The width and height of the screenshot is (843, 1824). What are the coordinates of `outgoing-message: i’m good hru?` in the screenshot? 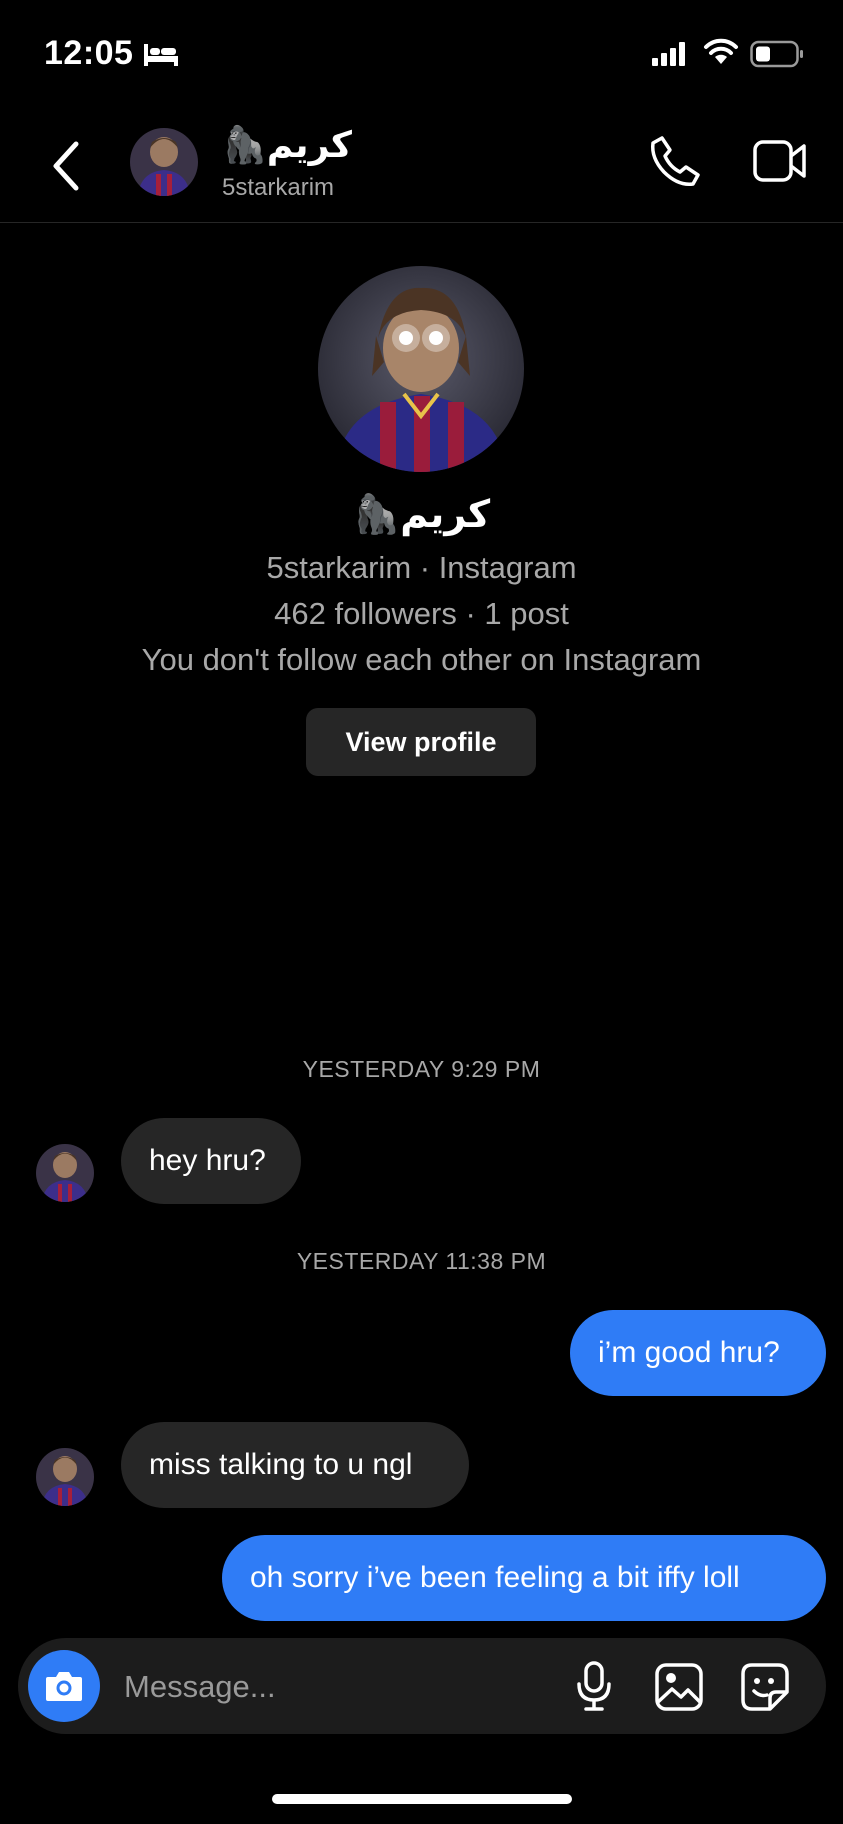 It's located at (698, 1353).